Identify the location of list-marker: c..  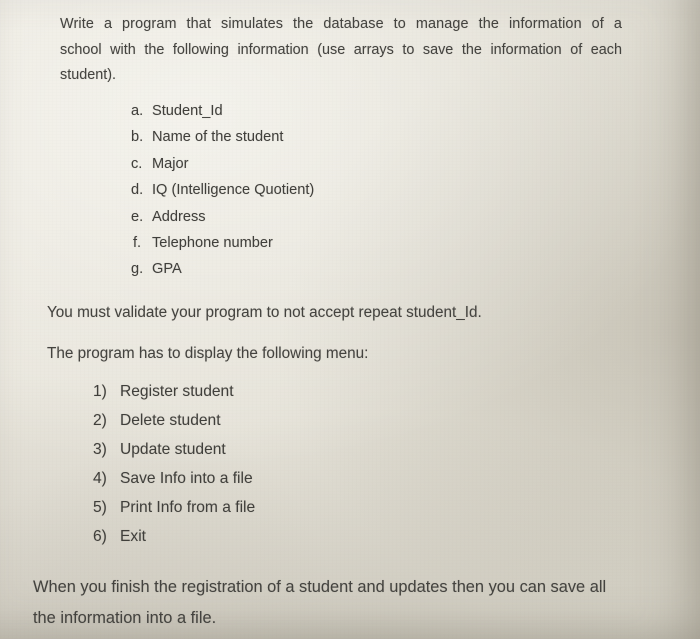
(137, 163).